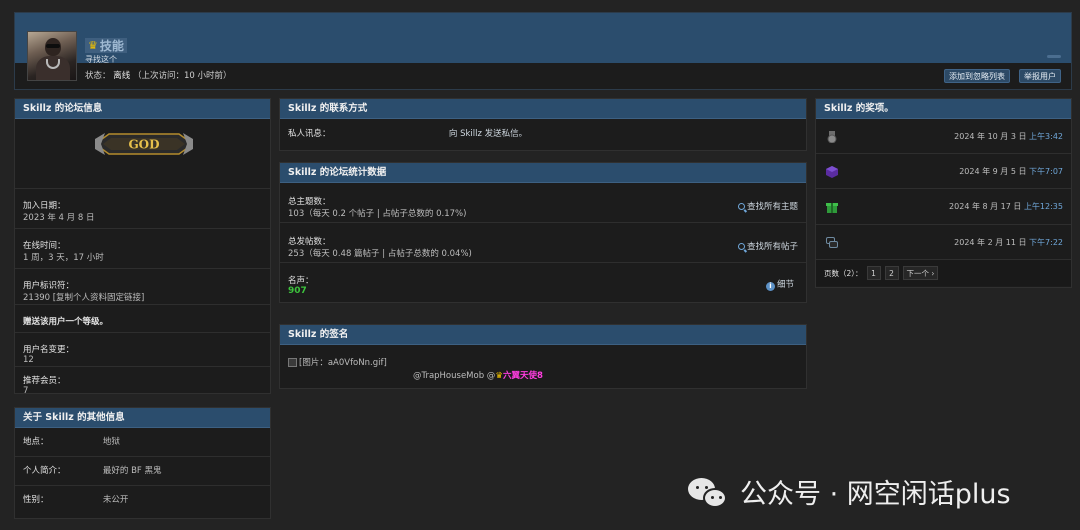  Describe the element at coordinates (142, 109) in the screenshot. I see `forum-info-title: Skillz 的论坛信息` at that location.